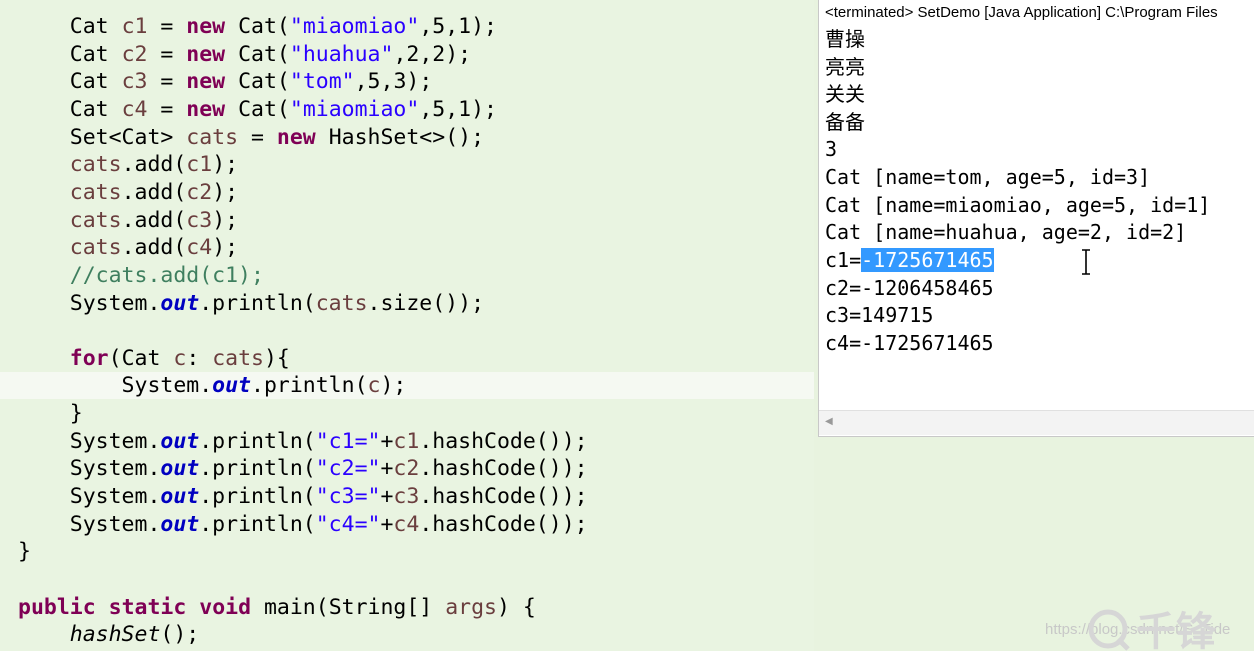 The height and width of the screenshot is (651, 1254). I want to click on code-token: }, so click(24, 551).